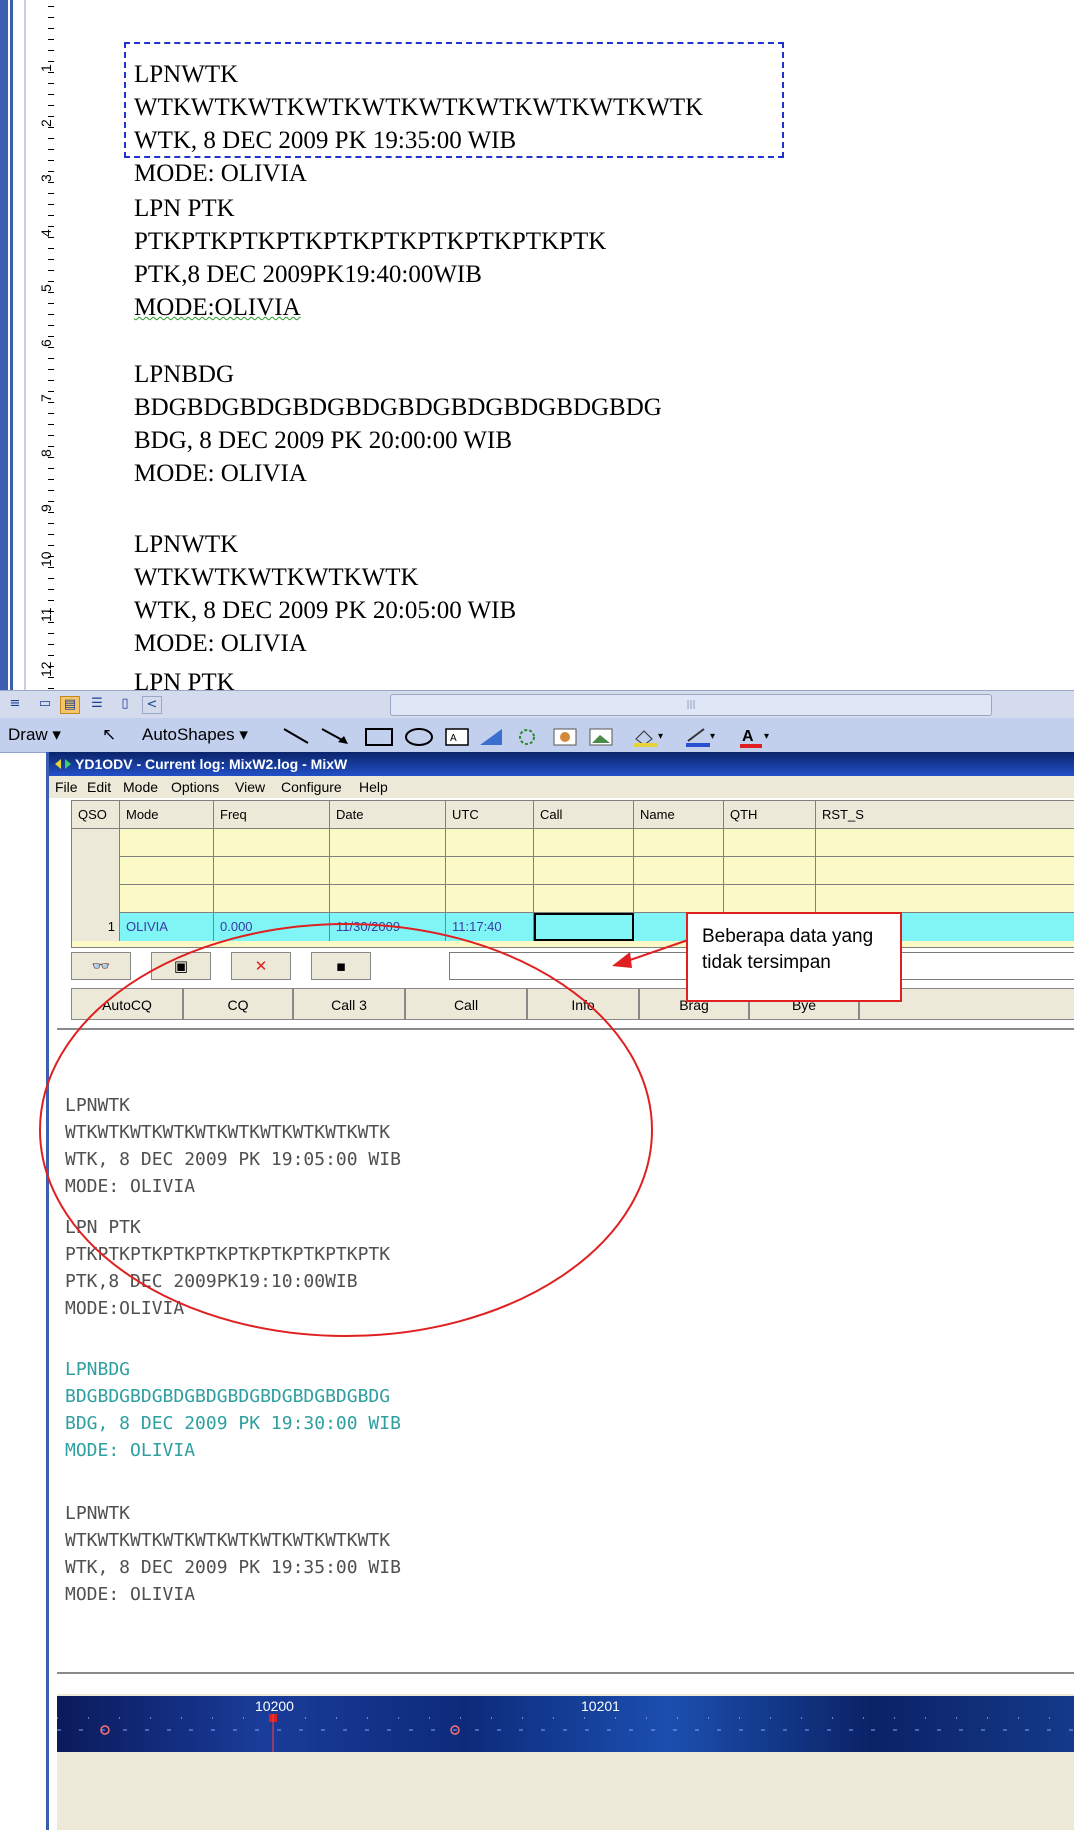  What do you see at coordinates (490, 927) in the screenshot?
I see `utc-cell: 11:17:40` at bounding box center [490, 927].